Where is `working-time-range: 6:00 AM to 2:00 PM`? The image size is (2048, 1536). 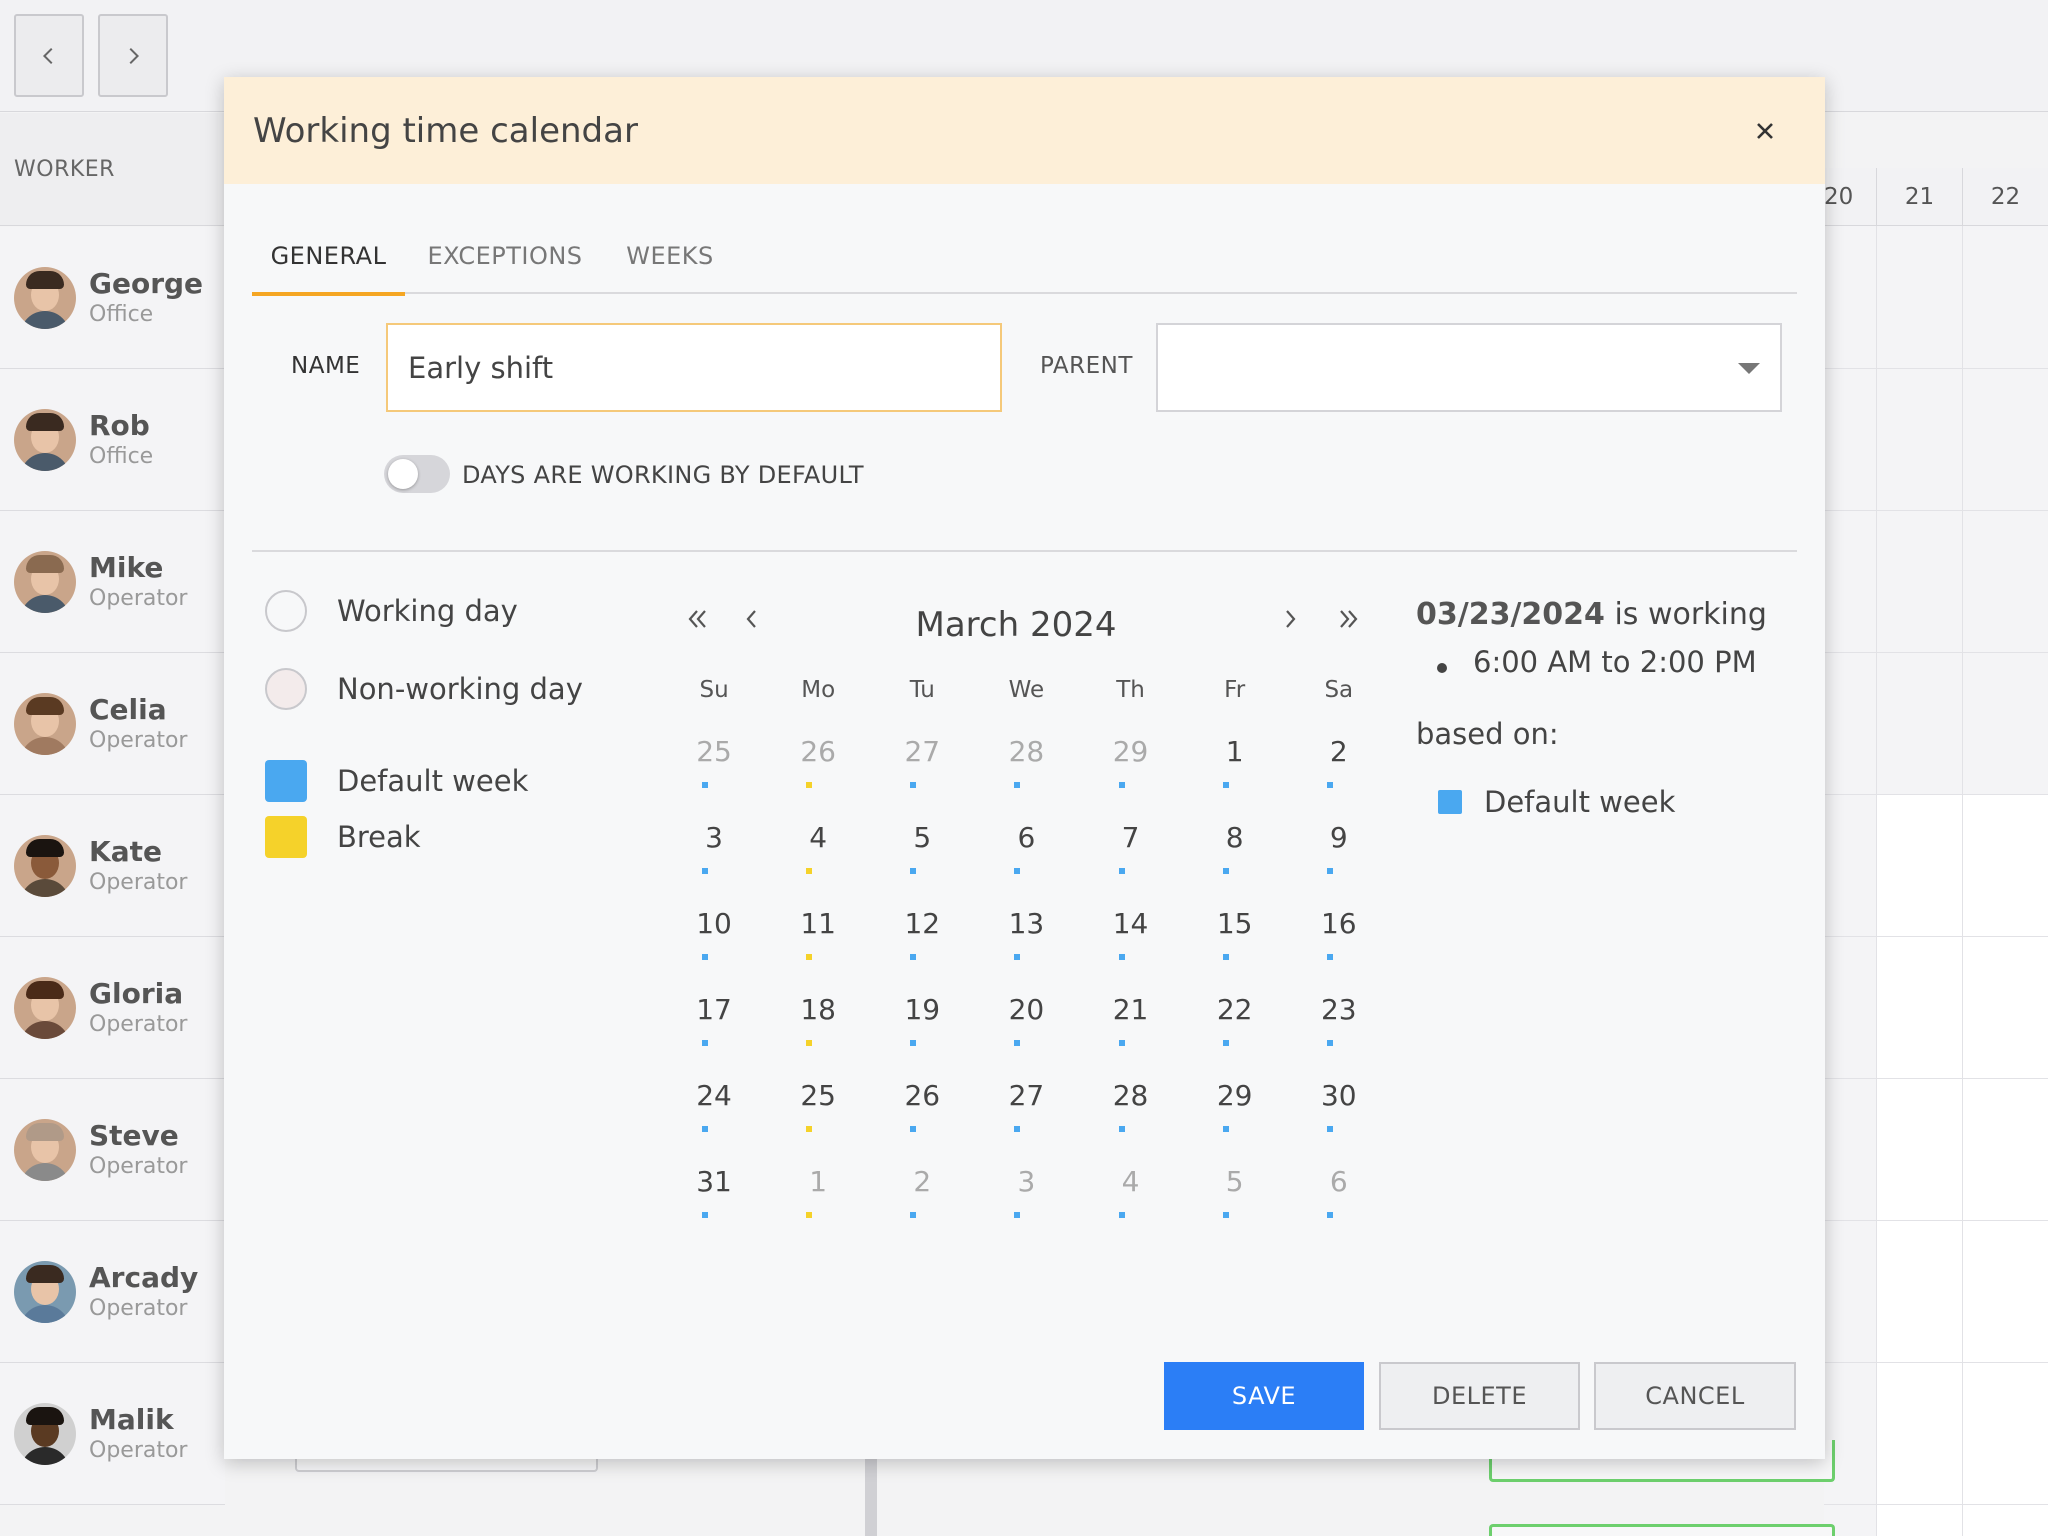
working-time-range: 6:00 AM to 2:00 PM is located at coordinates (1615, 662).